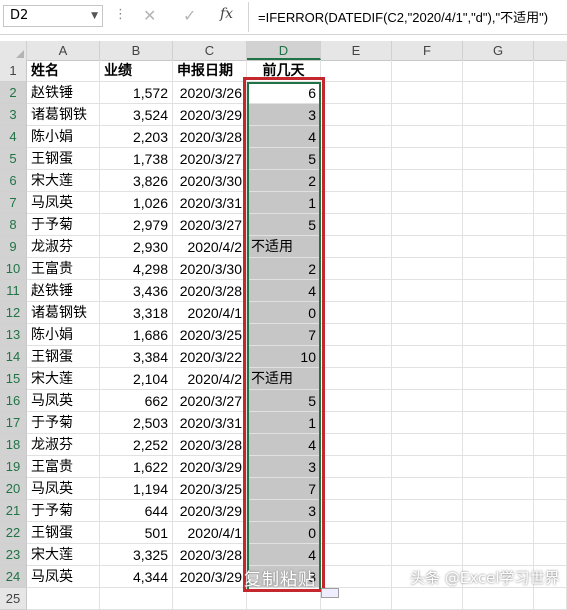 This screenshot has width=567, height=610. Describe the element at coordinates (63, 445) in the screenshot. I see `cell-a: 龙淑芬` at that location.